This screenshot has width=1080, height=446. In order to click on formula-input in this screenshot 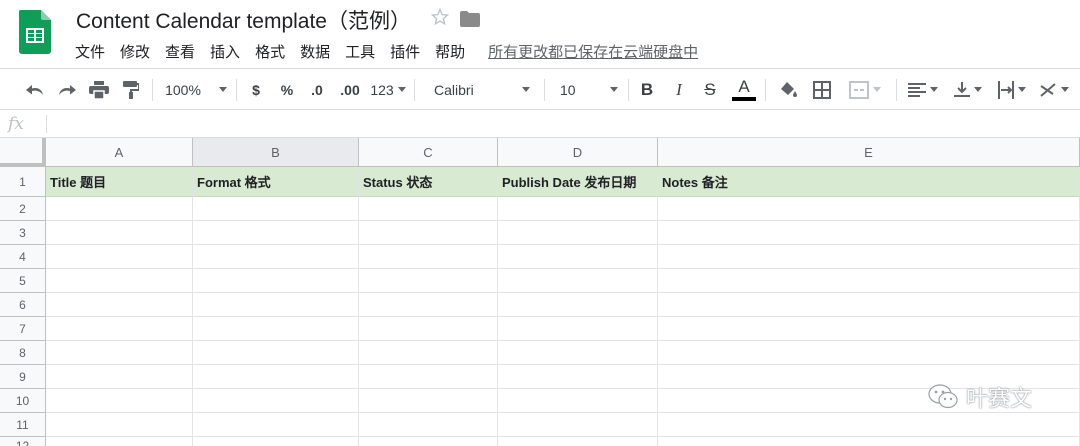, I will do `click(567, 123)`.